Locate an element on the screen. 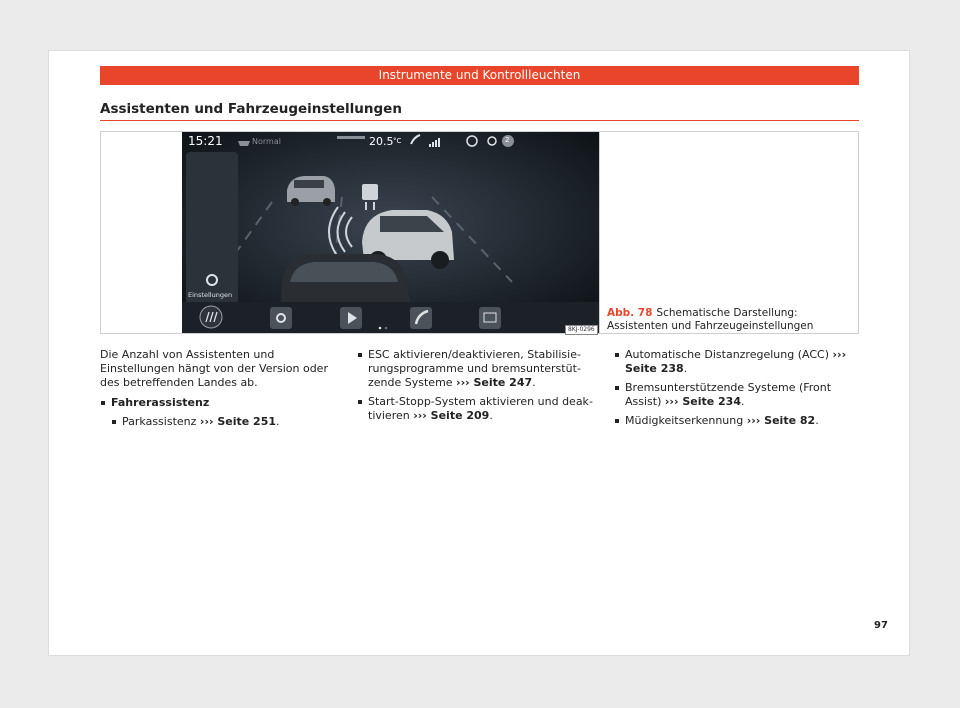  drive-mode-icon is located at coordinates (244, 143).